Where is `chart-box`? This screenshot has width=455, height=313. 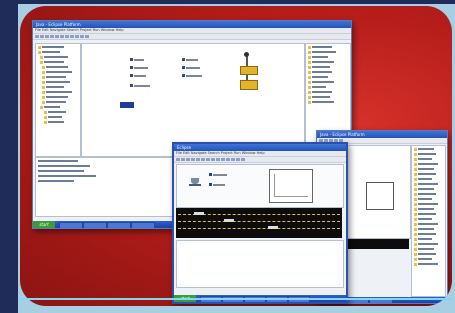 chart-box is located at coordinates (291, 186).